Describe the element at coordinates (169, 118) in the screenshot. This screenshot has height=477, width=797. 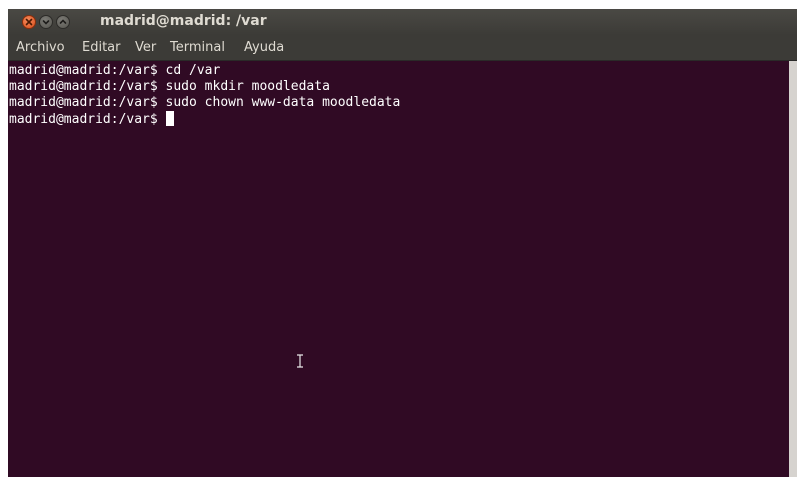
I see `text-cursor` at that location.